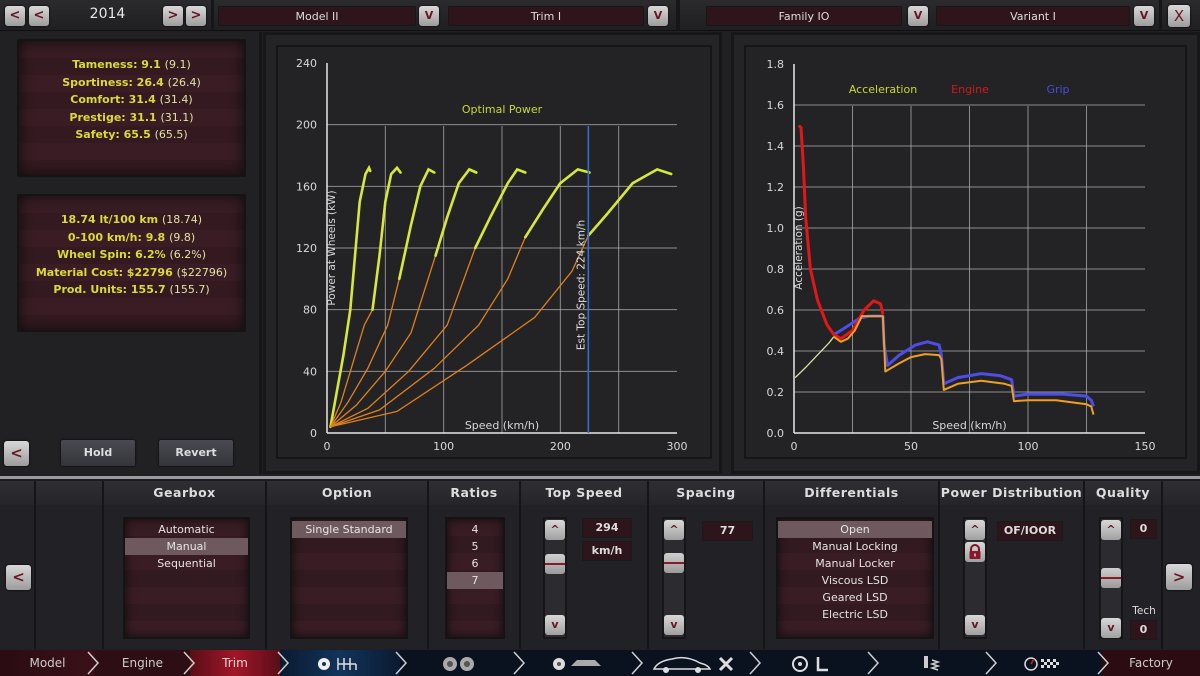 The height and width of the screenshot is (676, 1200). I want to click on tech-value: 0, so click(1143, 630).